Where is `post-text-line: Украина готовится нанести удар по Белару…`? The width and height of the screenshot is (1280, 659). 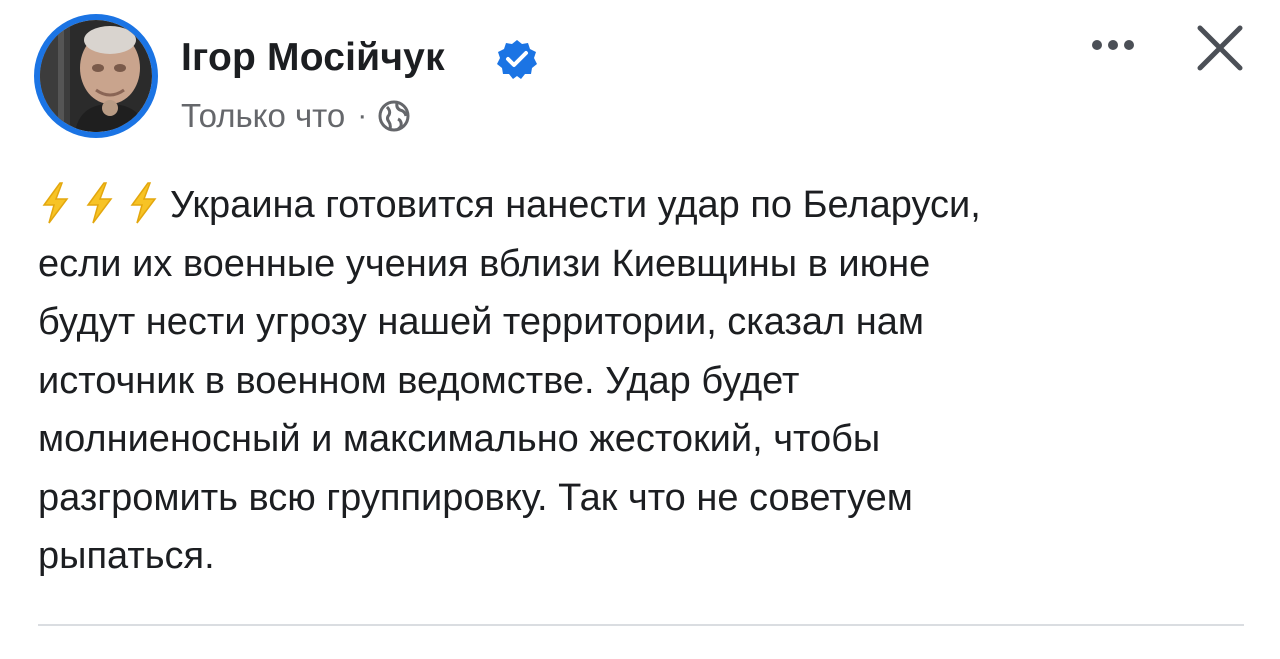
post-text-line: Украина готовится нанести удар по Белару… is located at coordinates (643, 205).